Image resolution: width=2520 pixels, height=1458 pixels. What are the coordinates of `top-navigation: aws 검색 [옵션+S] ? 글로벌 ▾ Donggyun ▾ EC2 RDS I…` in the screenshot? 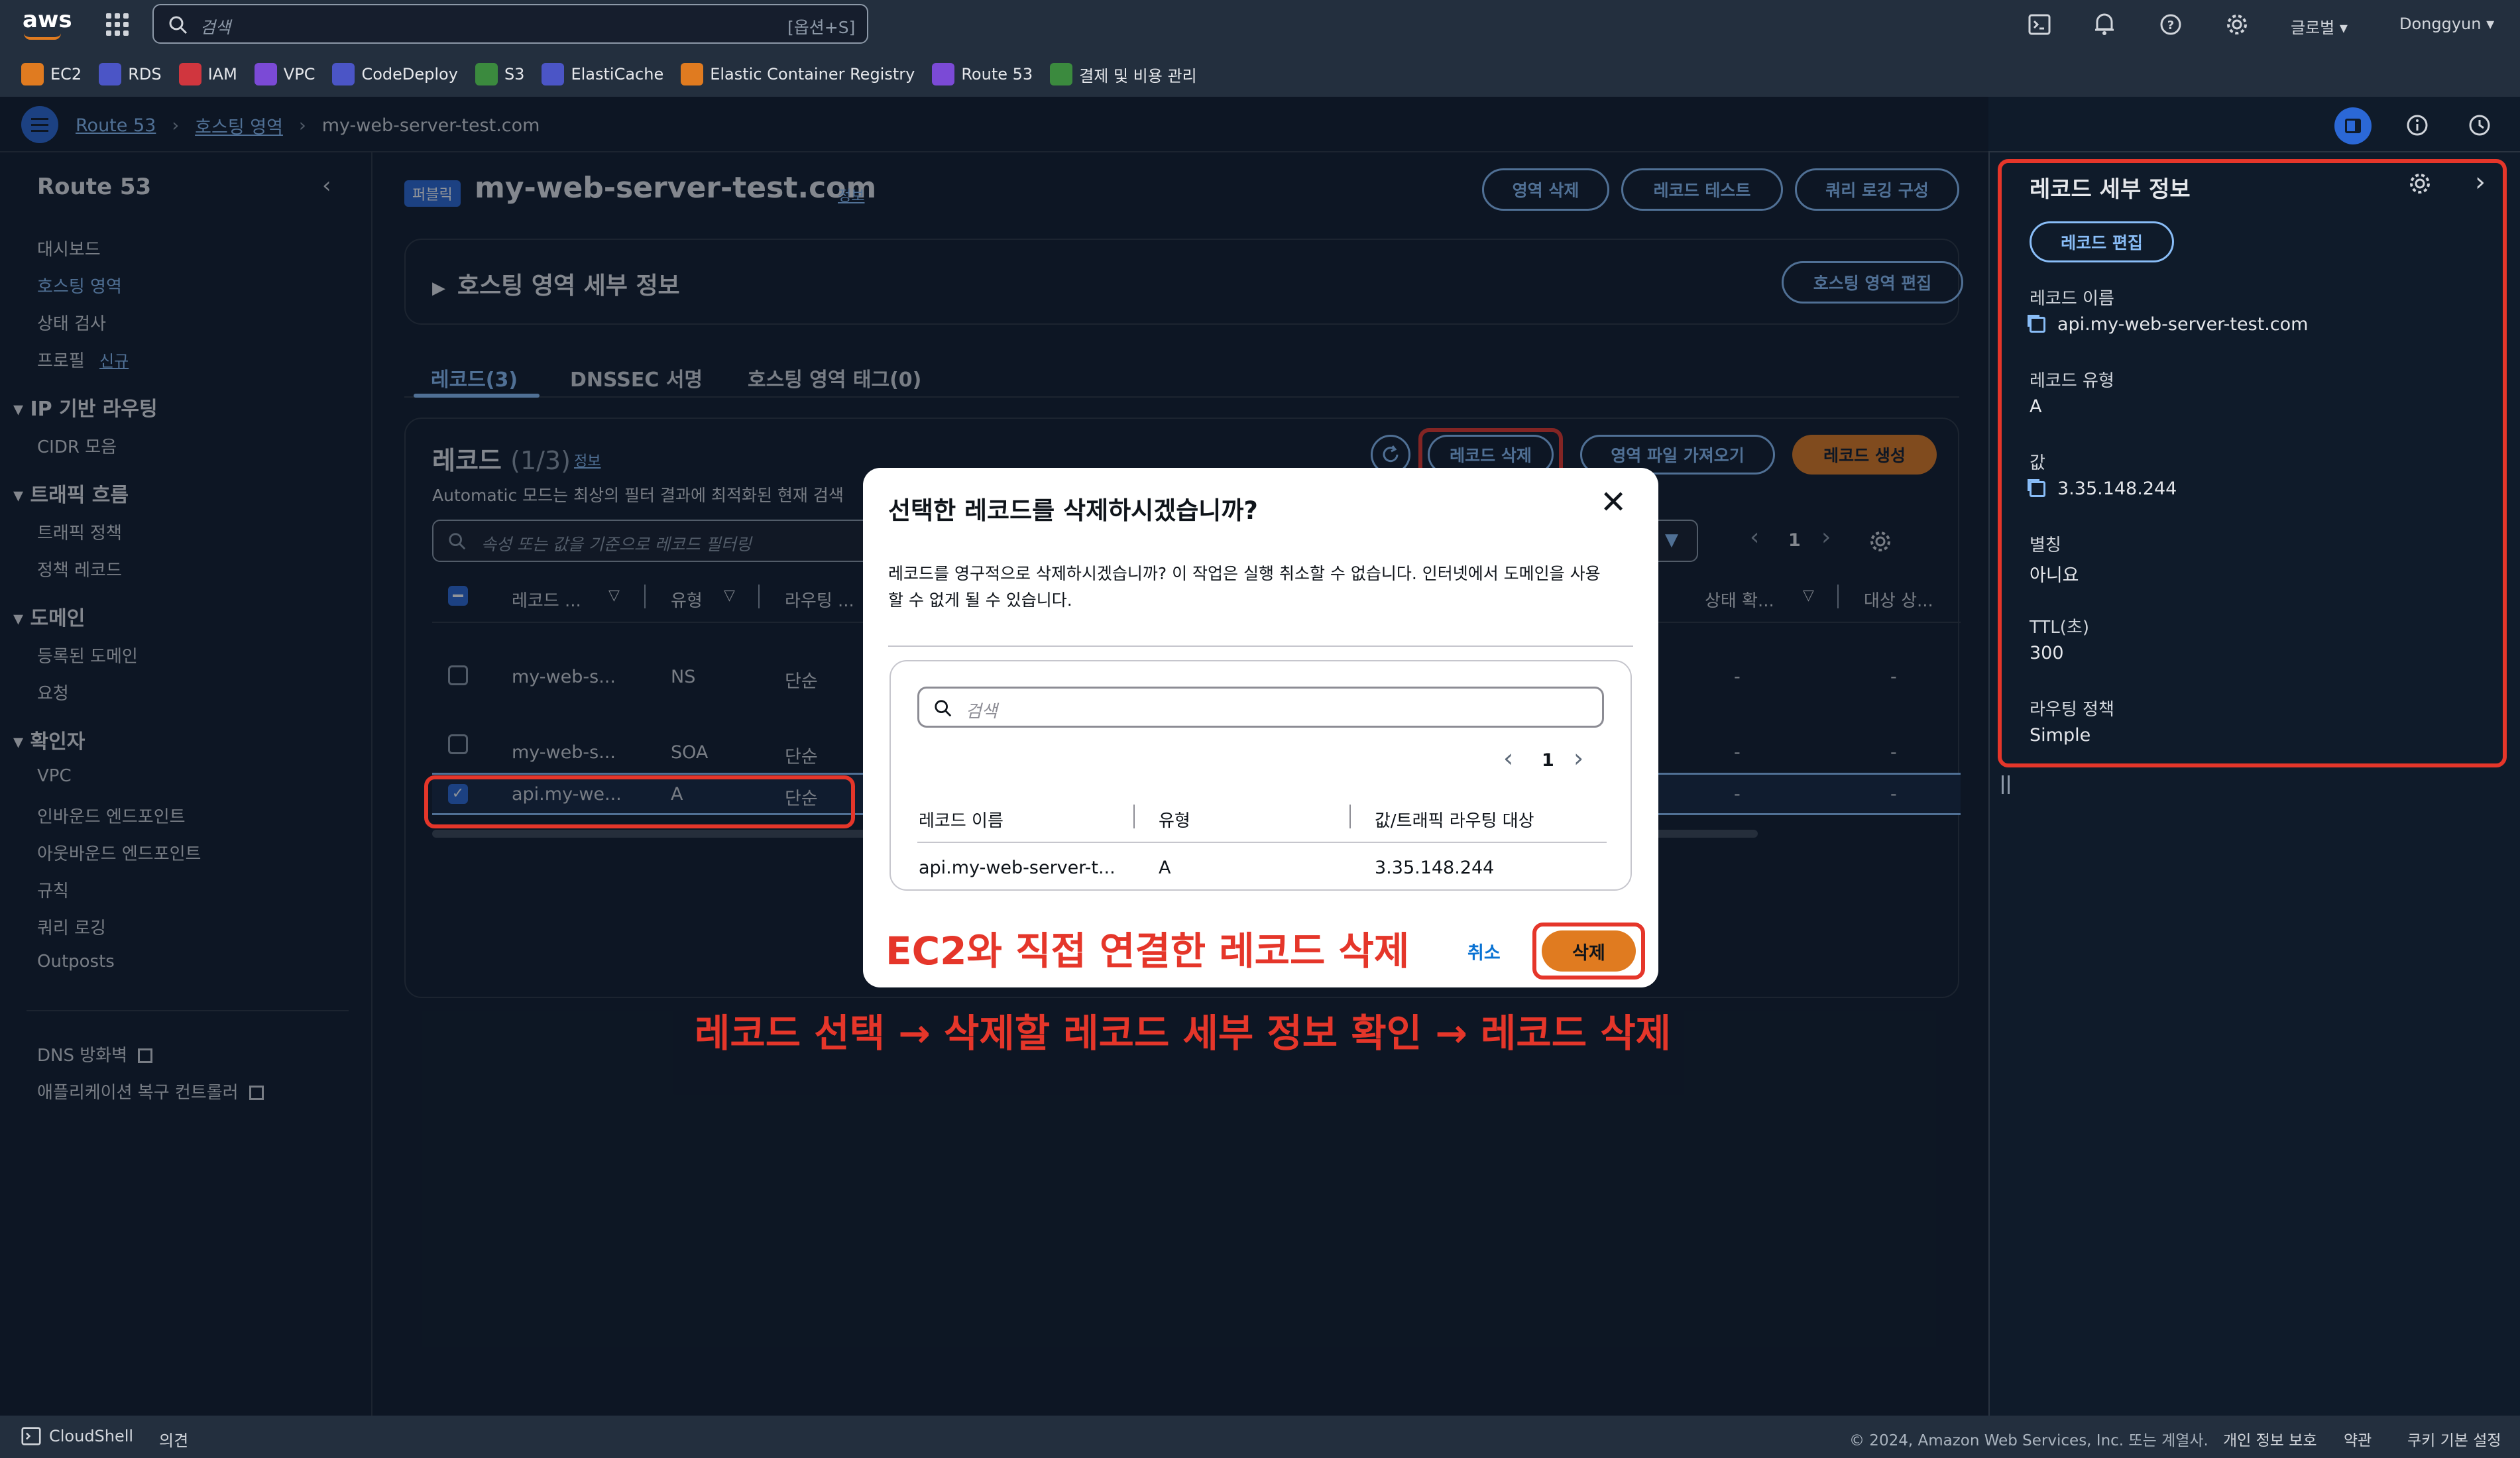 It's located at (1260, 48).